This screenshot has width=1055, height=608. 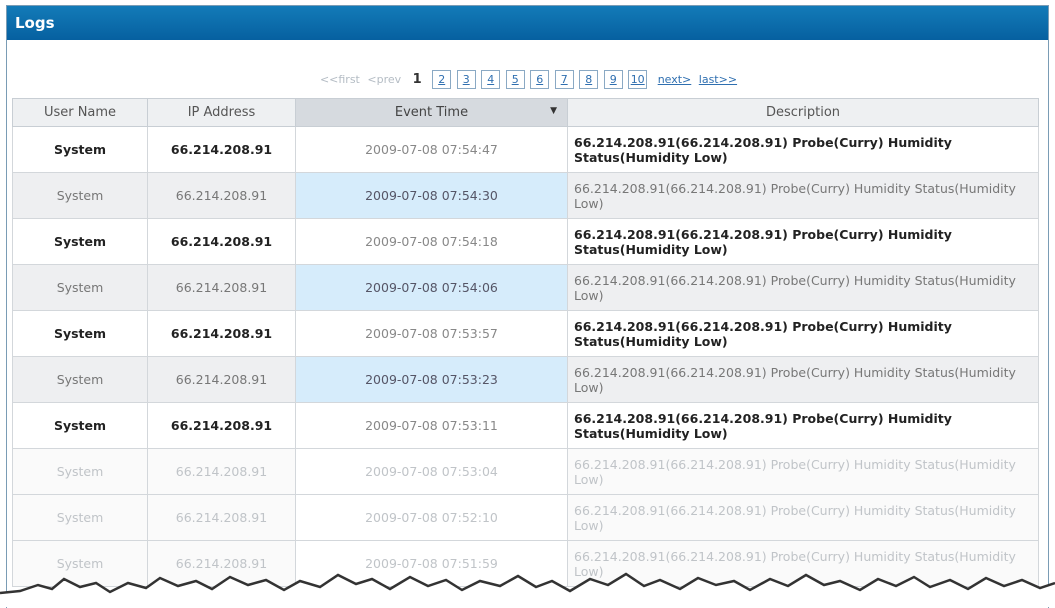 I want to click on torn-edge-decoration, so click(x=527, y=589).